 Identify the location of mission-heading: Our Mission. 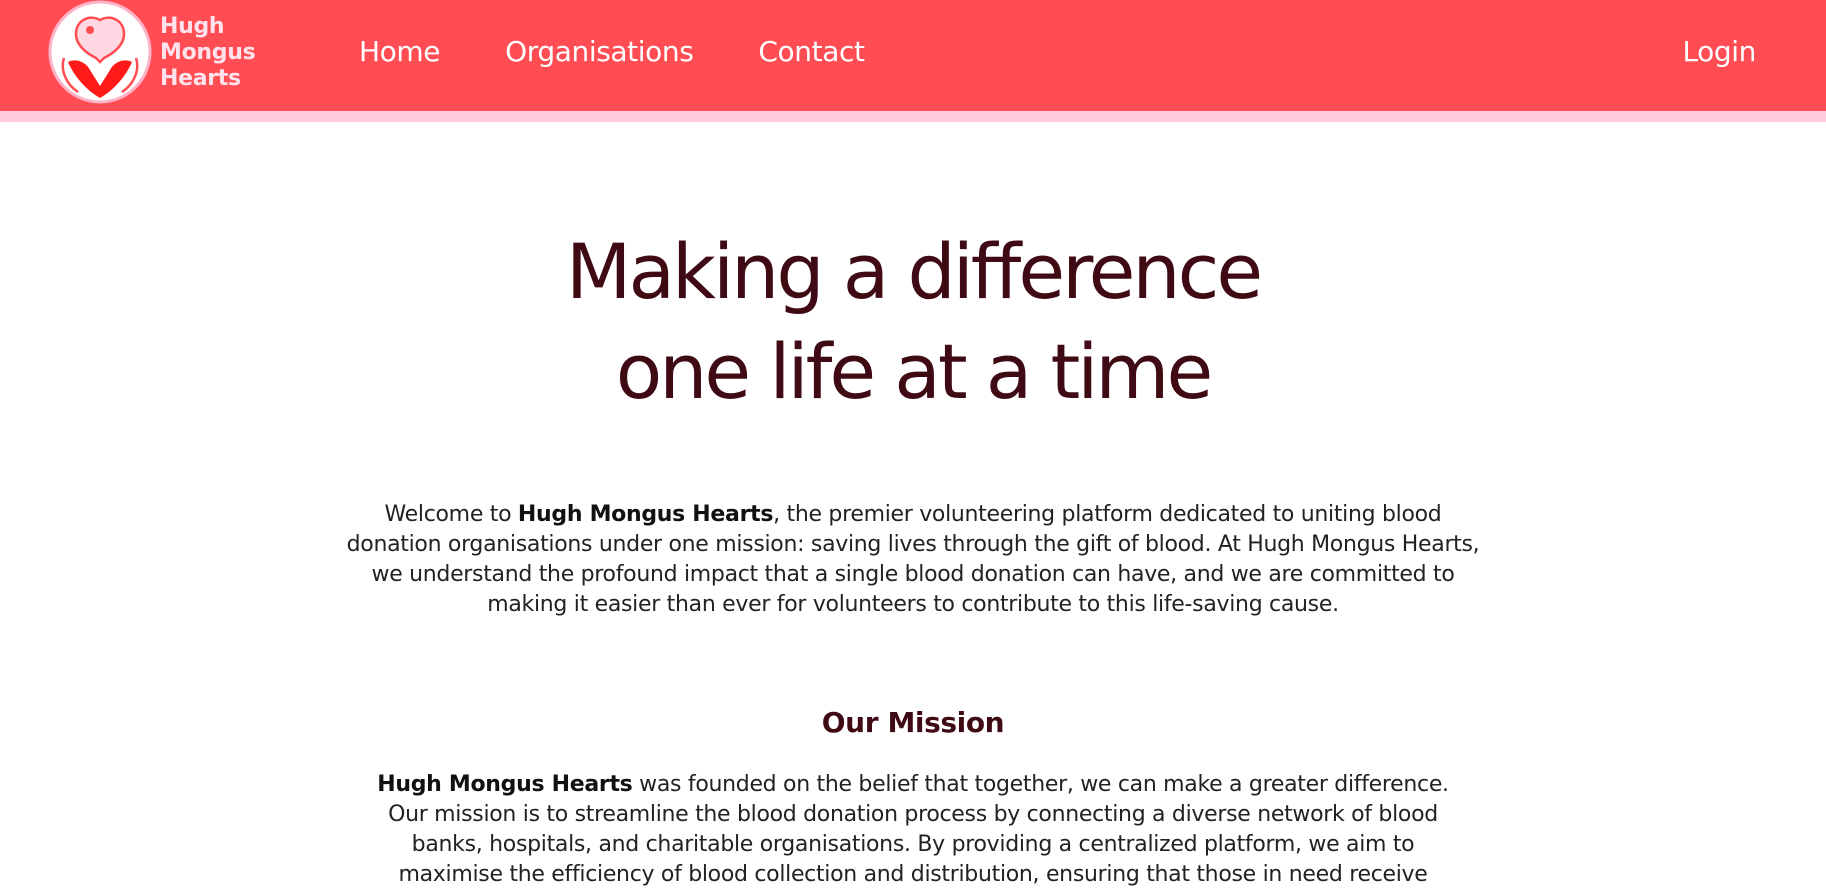
(913, 722).